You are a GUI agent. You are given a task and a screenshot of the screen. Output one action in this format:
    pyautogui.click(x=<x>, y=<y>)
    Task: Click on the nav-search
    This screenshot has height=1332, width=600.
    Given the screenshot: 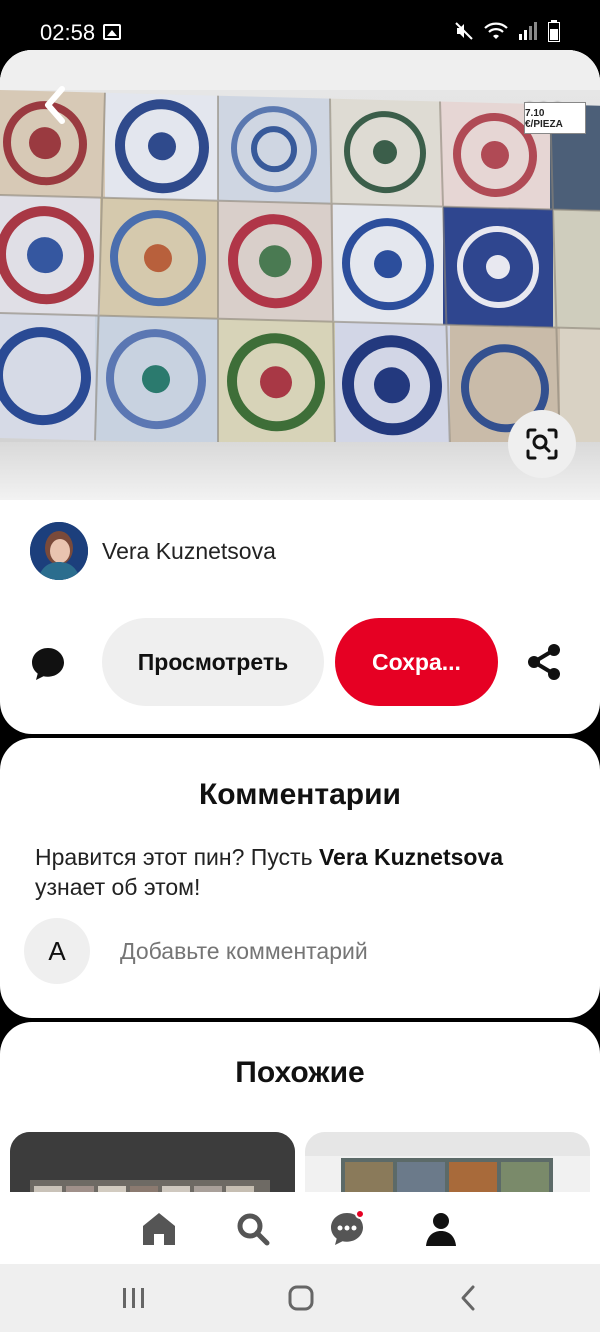 What is the action you would take?
    pyautogui.click(x=253, y=1229)
    